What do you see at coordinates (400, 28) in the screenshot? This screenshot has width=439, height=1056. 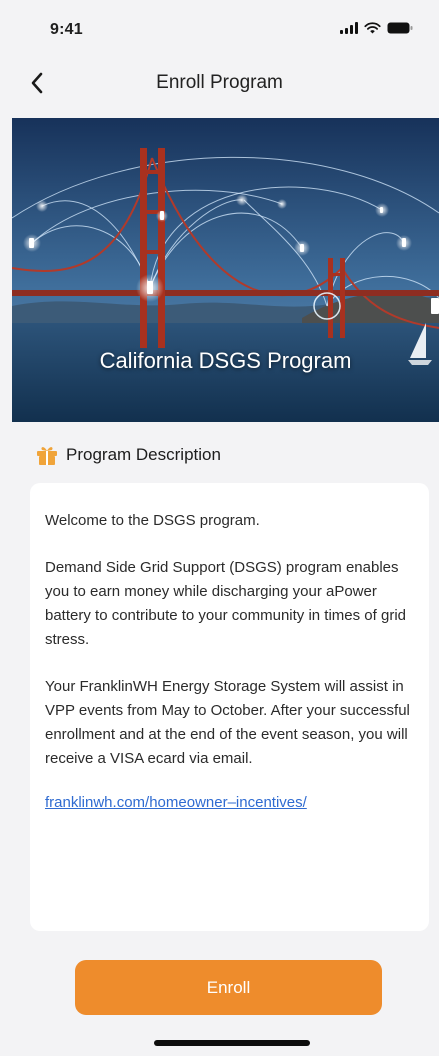 I see `battery-icon` at bounding box center [400, 28].